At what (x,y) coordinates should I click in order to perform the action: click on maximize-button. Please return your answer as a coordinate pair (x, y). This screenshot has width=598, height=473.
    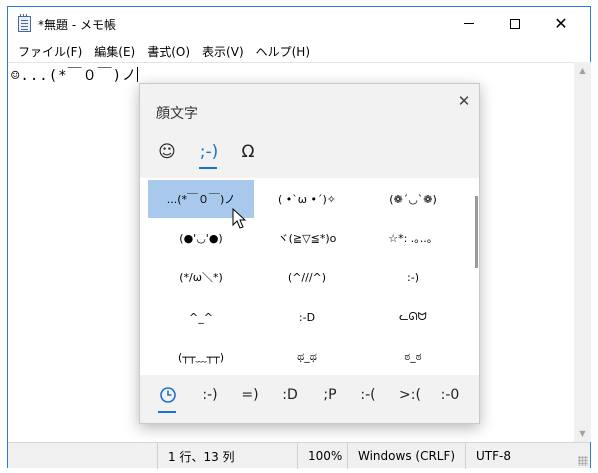
    Looking at the image, I should click on (515, 23).